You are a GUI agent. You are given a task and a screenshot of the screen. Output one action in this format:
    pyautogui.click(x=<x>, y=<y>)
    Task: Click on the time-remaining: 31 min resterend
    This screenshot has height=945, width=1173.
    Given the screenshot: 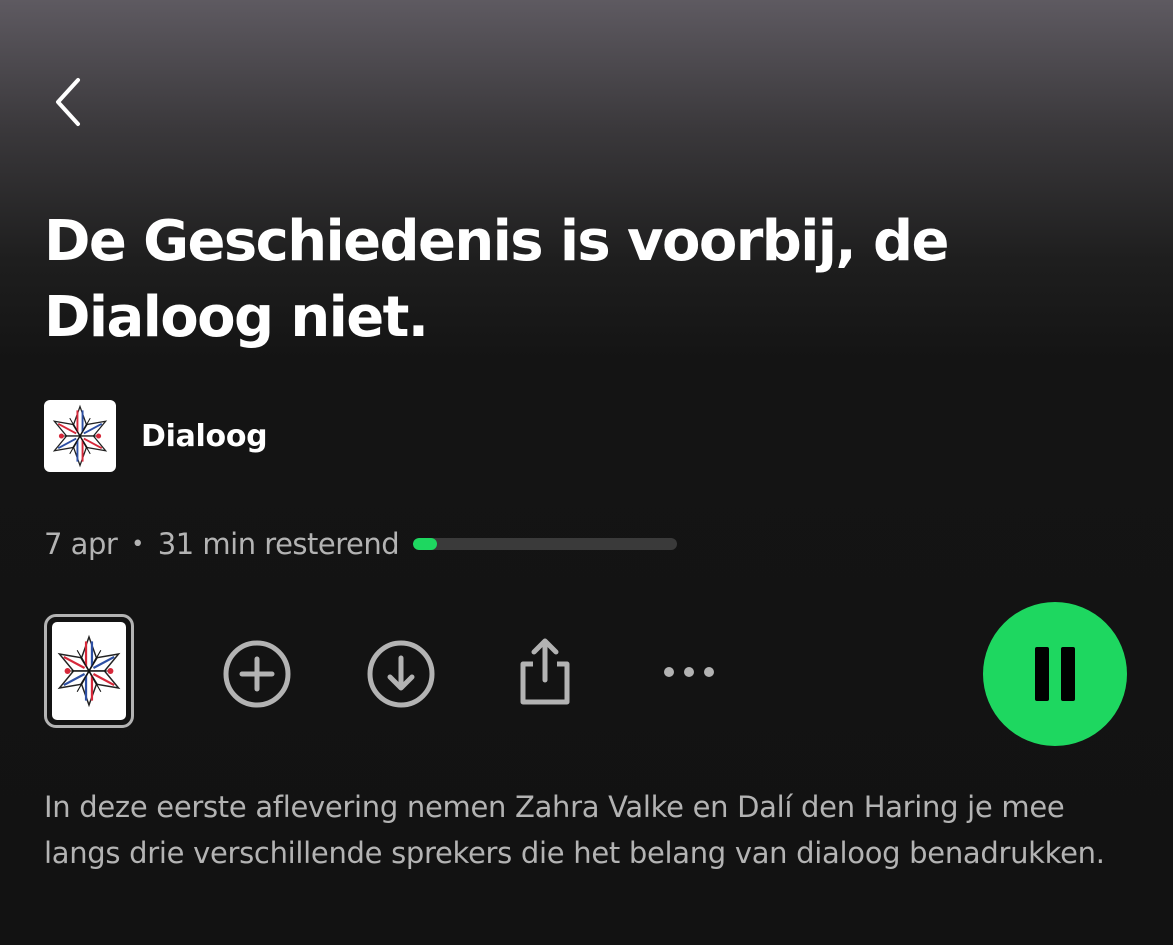 What is the action you would take?
    pyautogui.click(x=278, y=544)
    